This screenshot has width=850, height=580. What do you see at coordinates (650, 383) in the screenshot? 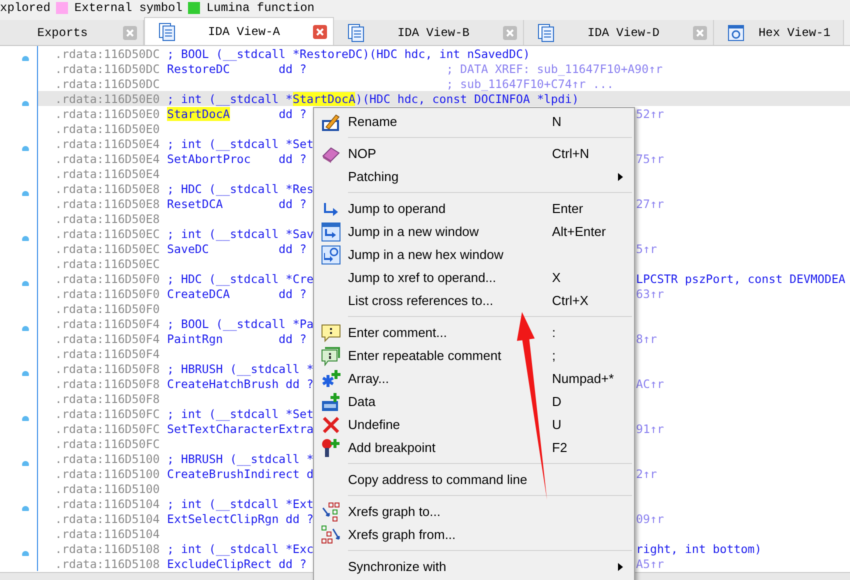
I see `code-text: AC↑r` at bounding box center [650, 383].